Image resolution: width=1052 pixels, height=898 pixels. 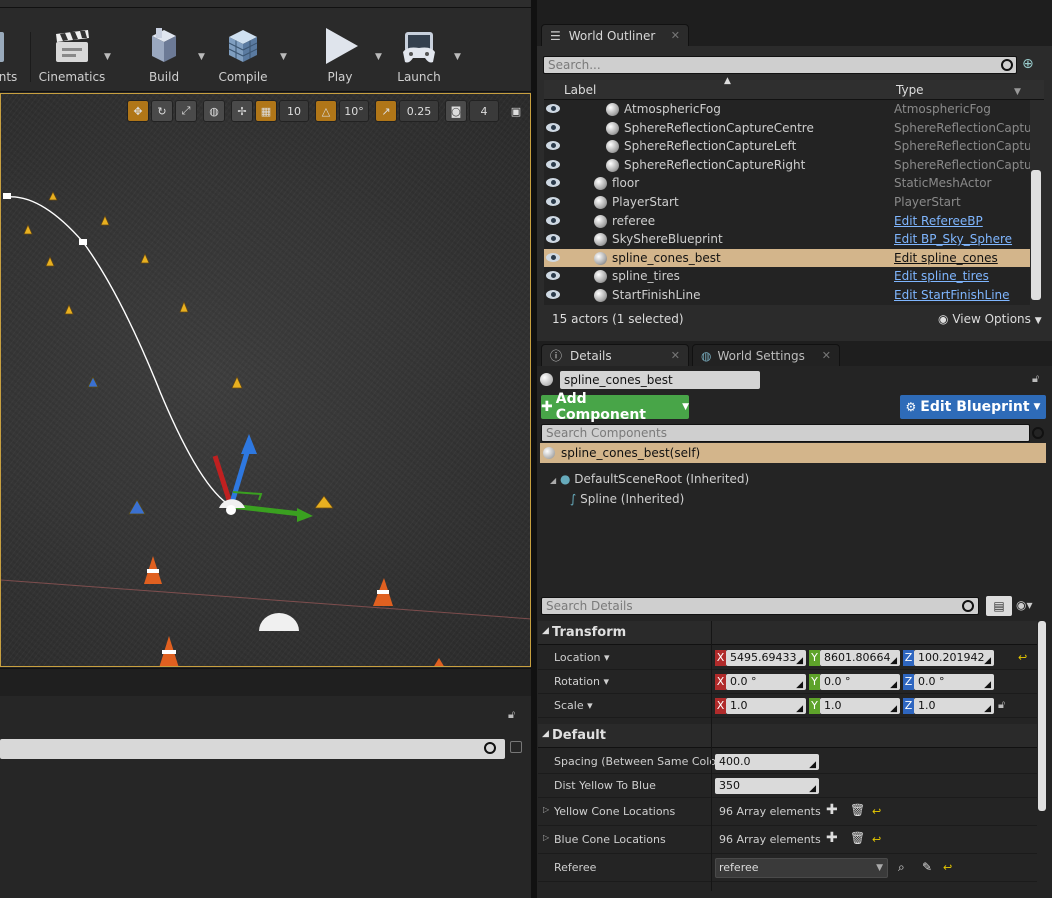 I want to click on chevron-down-icon: ▼, so click(x=1017, y=92).